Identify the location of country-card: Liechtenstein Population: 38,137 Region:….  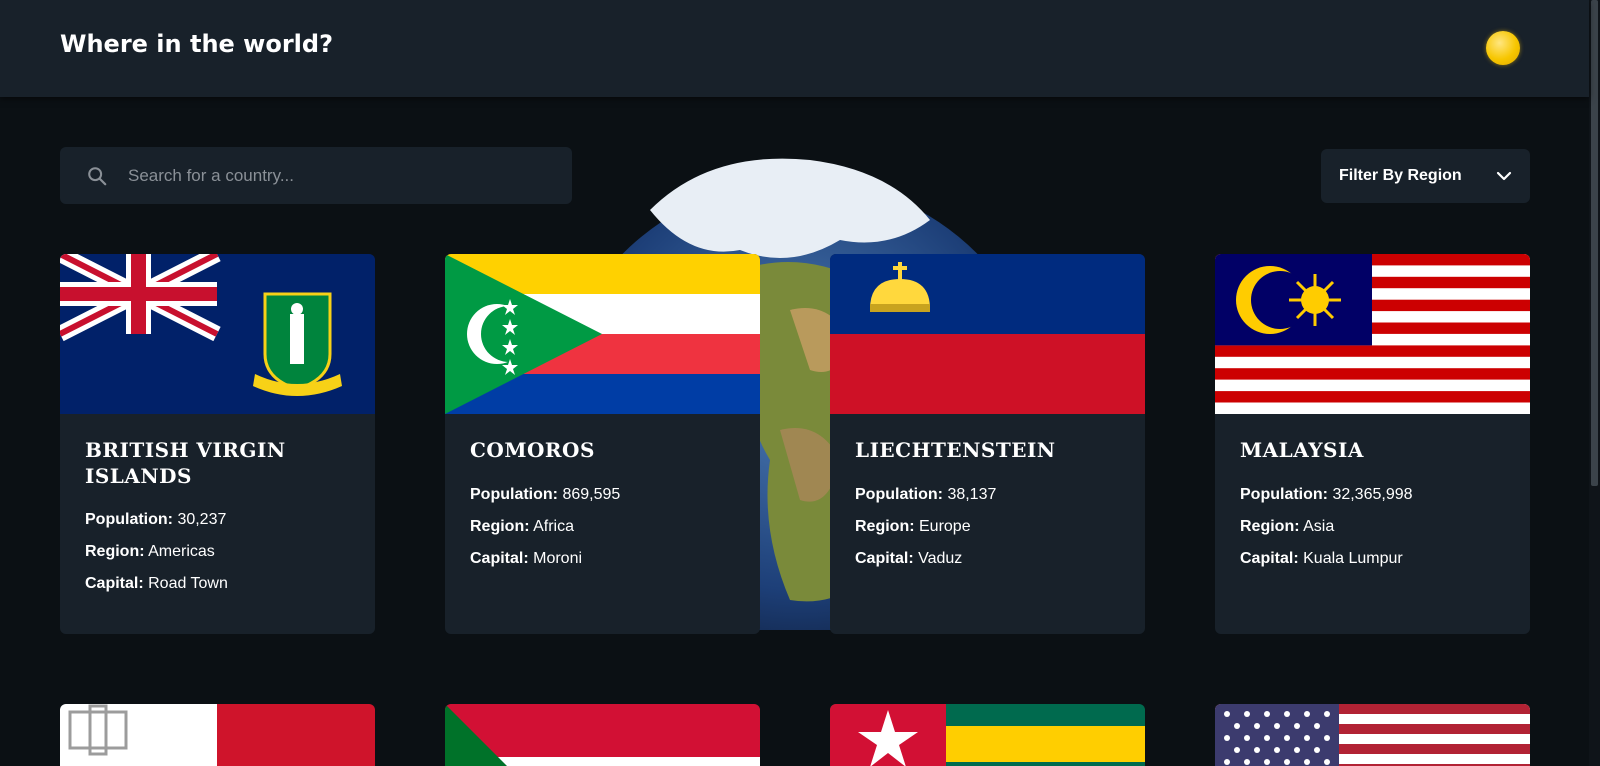
(987, 444).